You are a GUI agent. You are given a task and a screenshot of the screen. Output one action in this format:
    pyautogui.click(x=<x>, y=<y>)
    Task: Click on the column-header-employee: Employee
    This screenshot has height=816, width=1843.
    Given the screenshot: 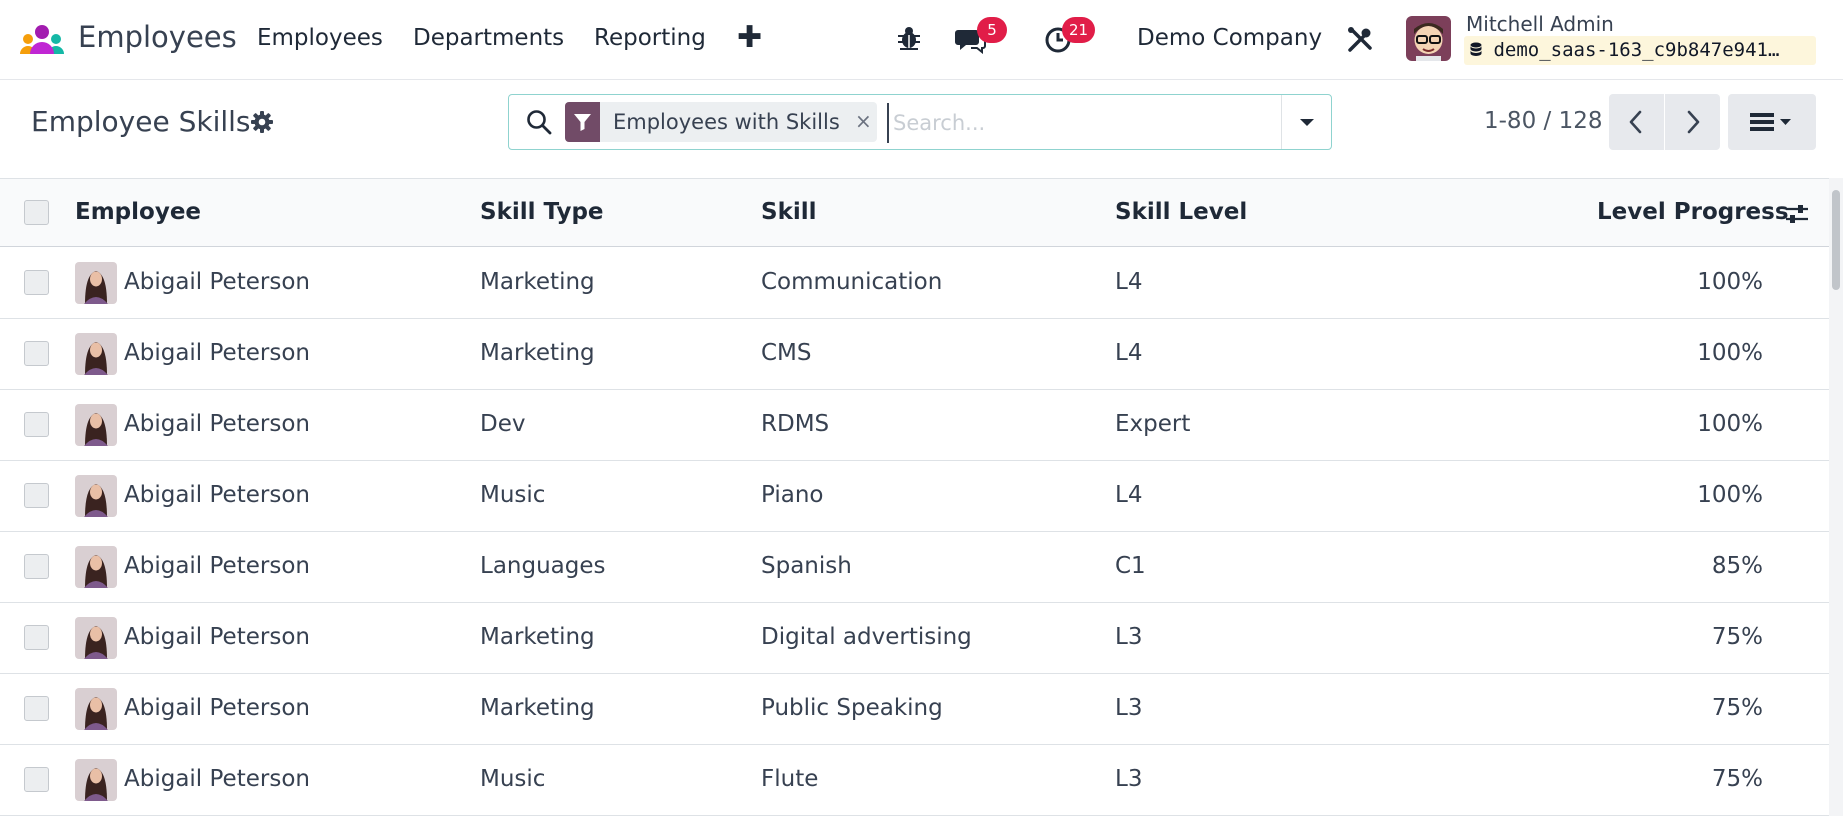 What is the action you would take?
    pyautogui.click(x=138, y=212)
    